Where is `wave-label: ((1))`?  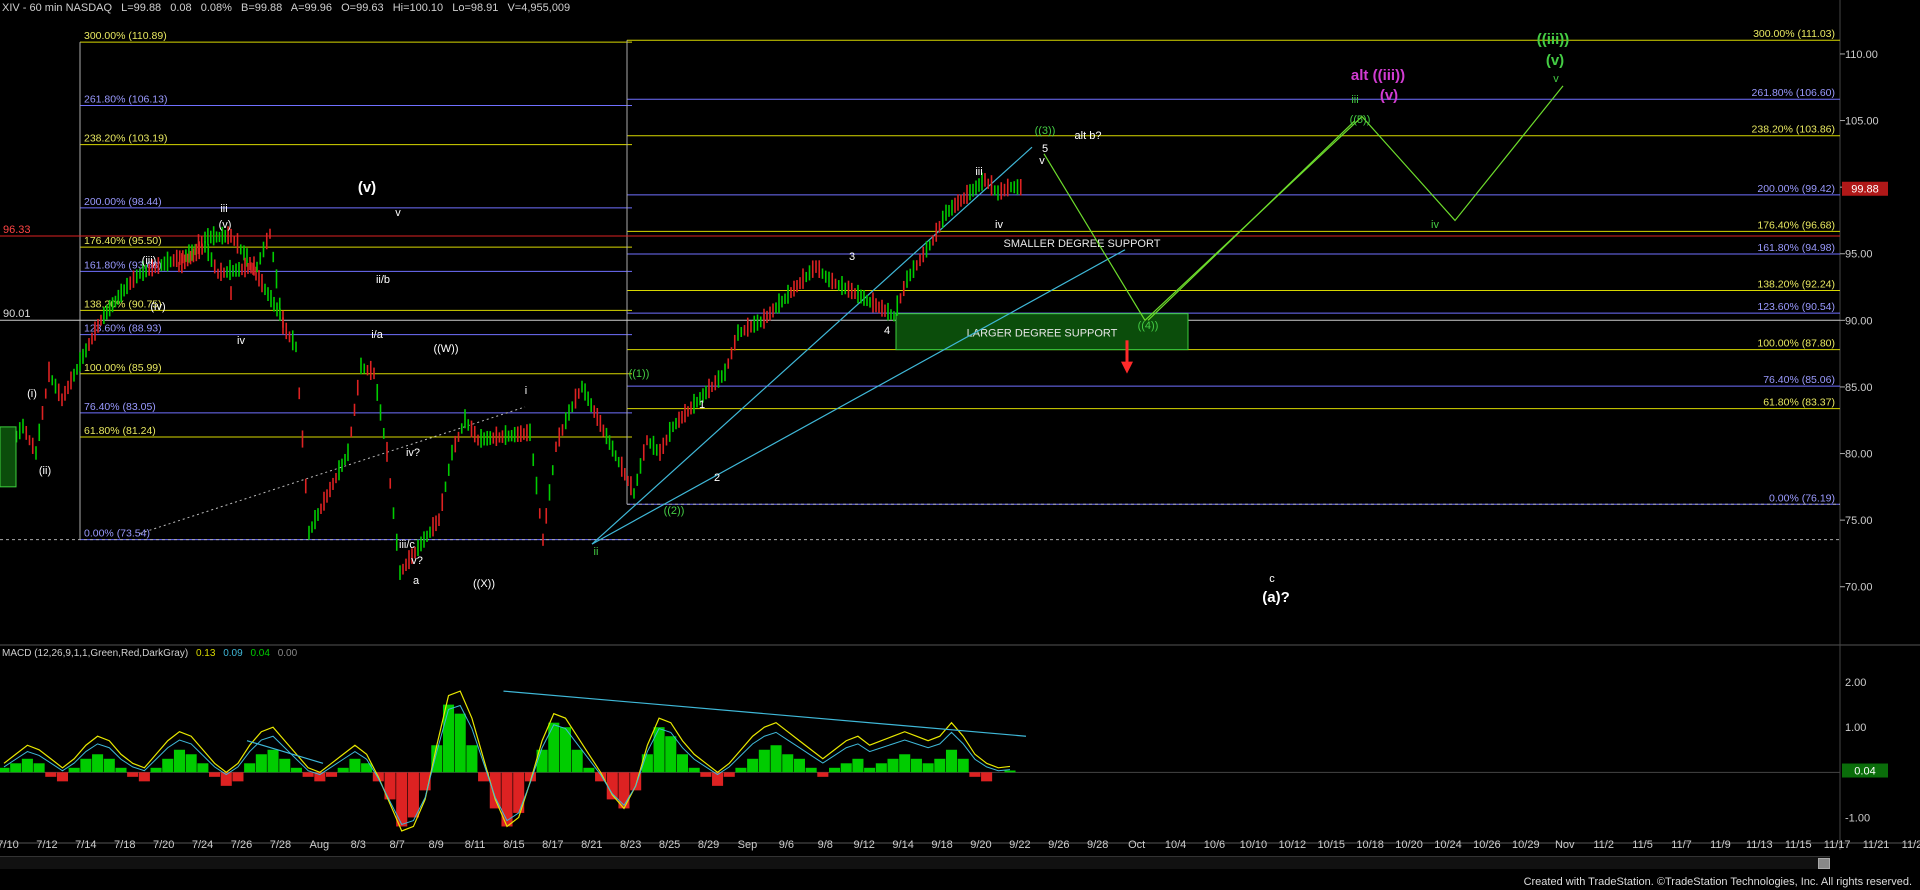 wave-label: ((1)) is located at coordinates (639, 374).